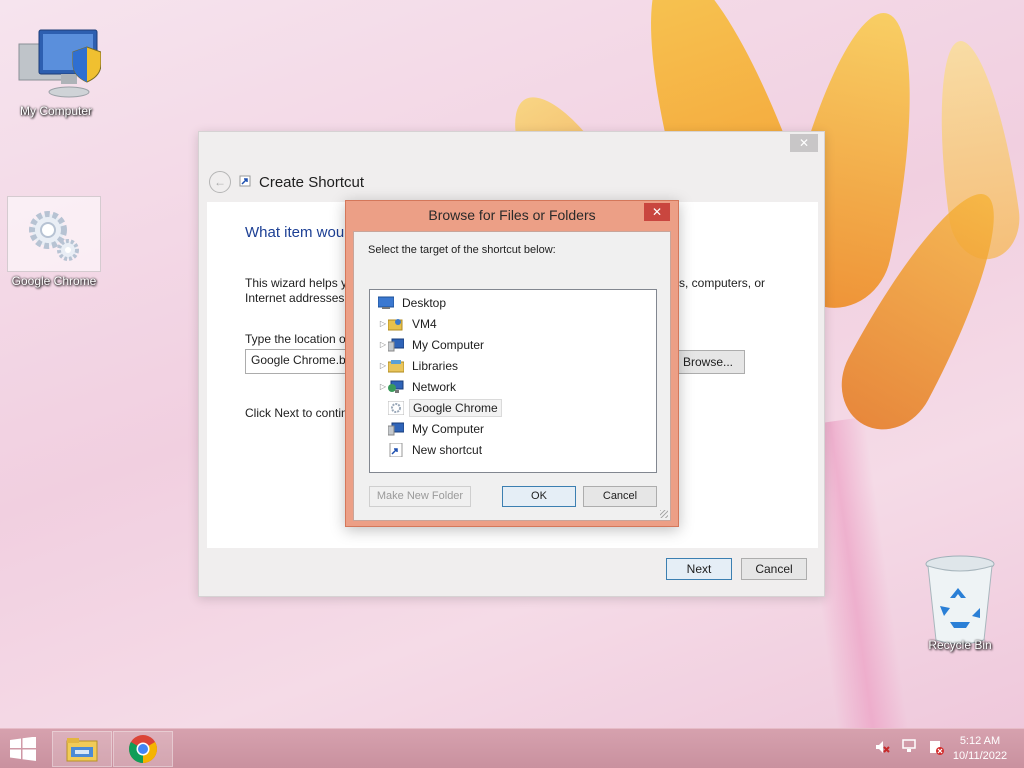 The image size is (1024, 768). I want to click on tree-item-desktop: Desktop, so click(513, 302).